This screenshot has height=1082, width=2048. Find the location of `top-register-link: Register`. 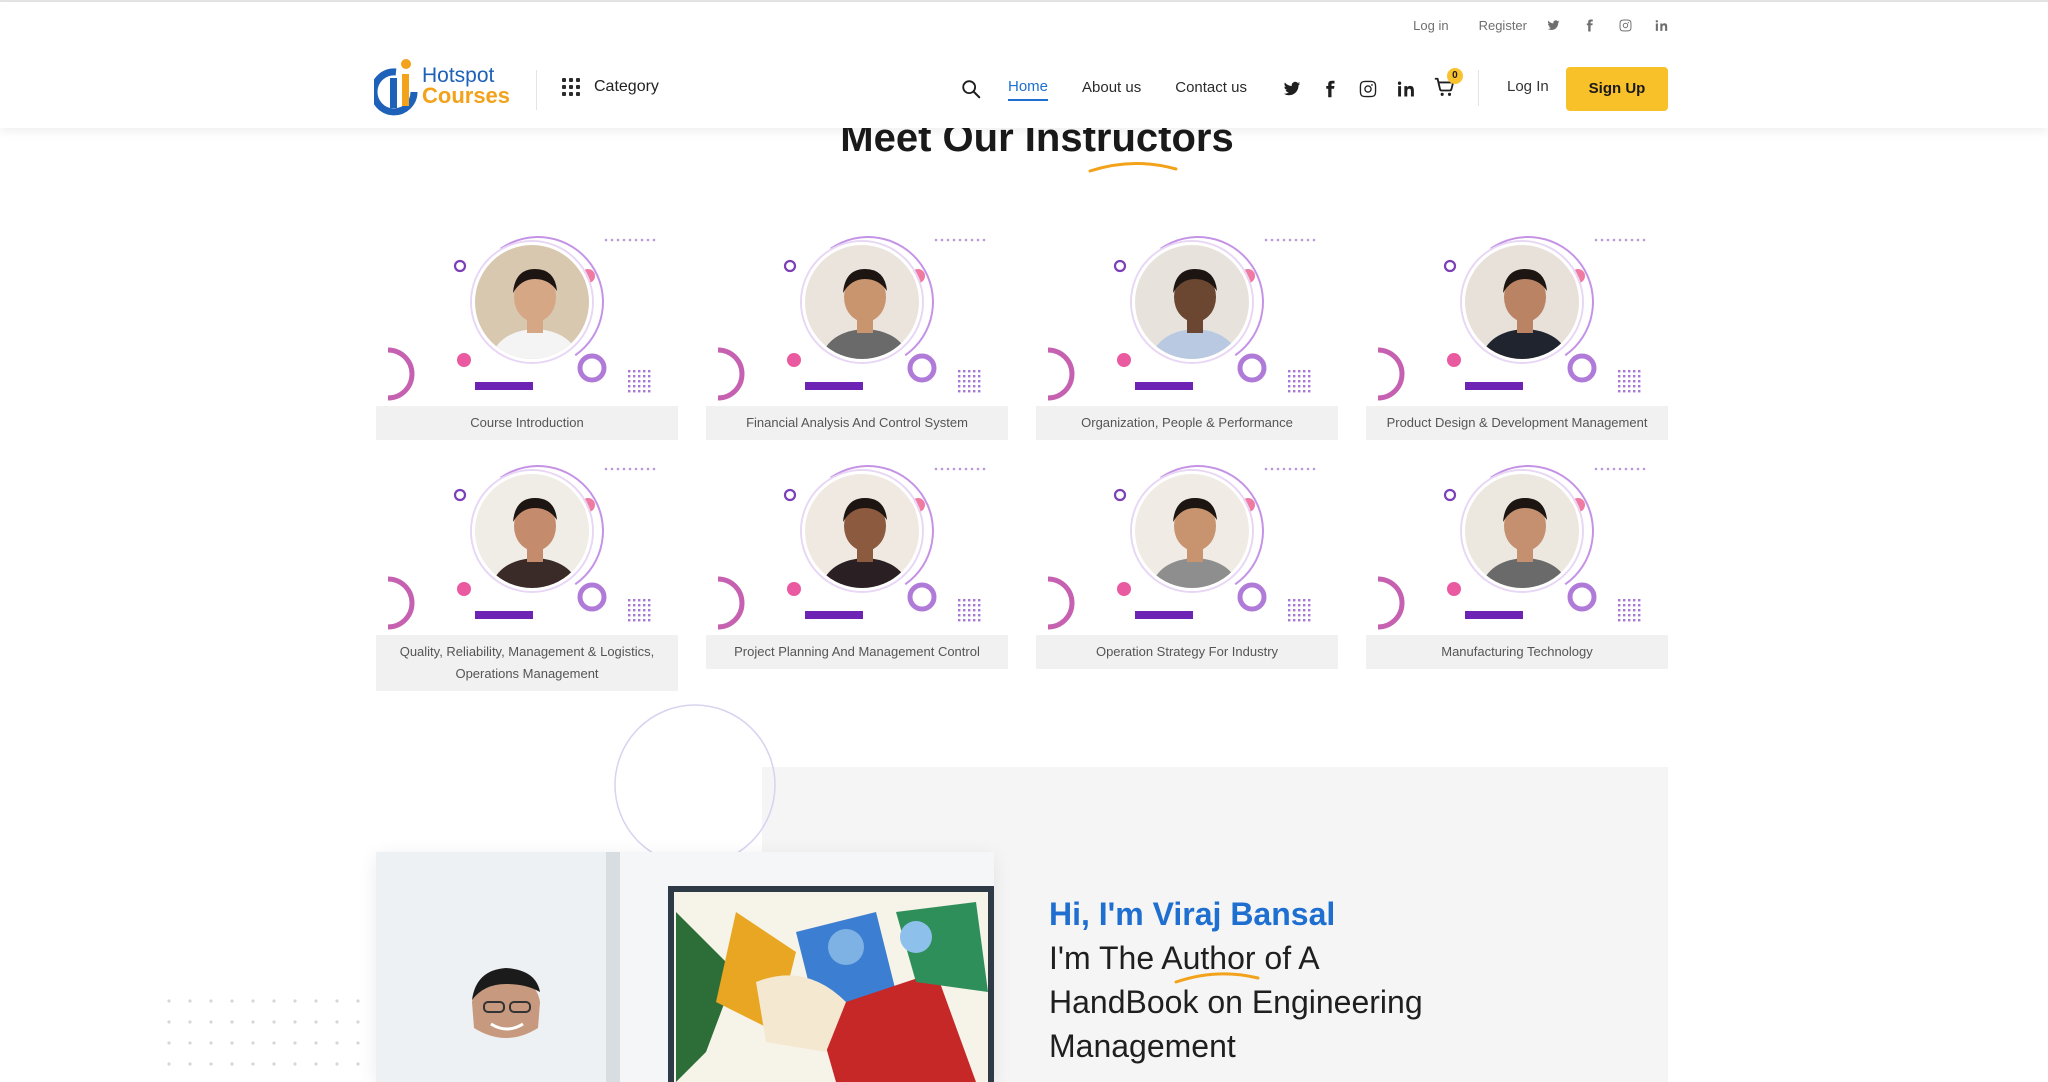

top-register-link: Register is located at coordinates (1503, 25).